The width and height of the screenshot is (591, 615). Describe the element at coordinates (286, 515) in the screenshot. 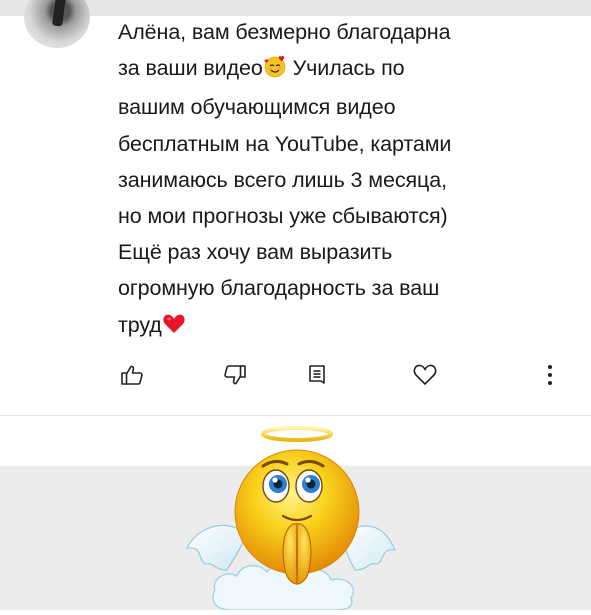

I see `angel-emoji-sticker` at that location.